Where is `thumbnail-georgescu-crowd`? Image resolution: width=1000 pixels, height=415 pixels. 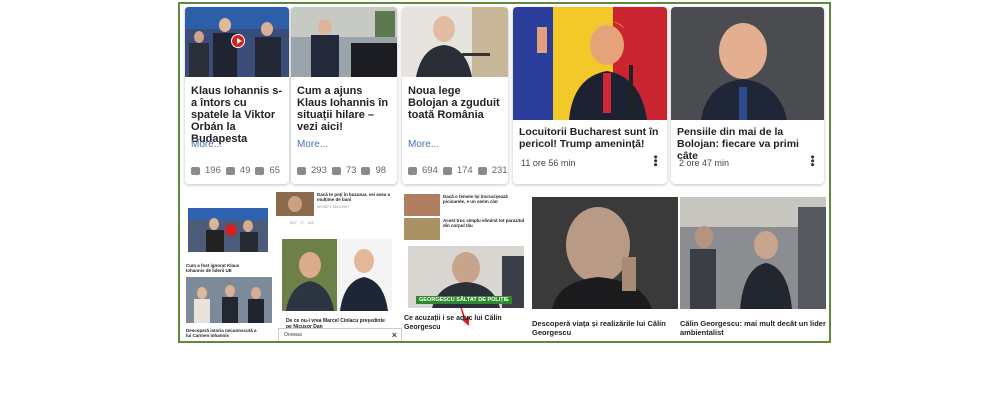
thumbnail-georgescu-crowd is located at coordinates (753, 253).